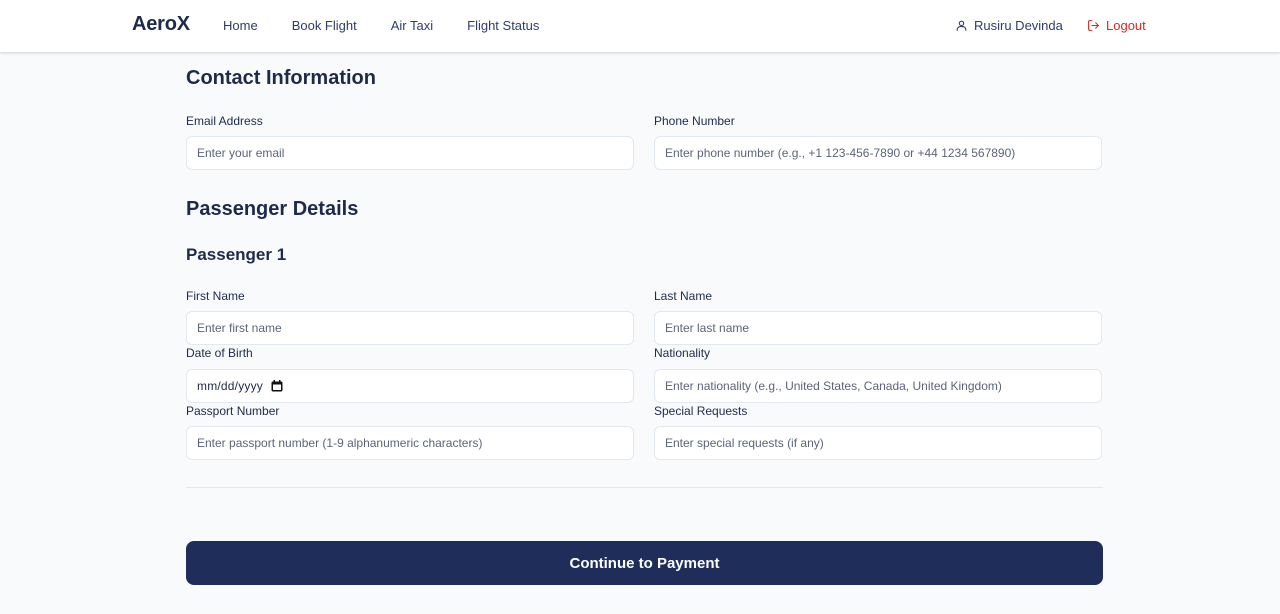  Describe the element at coordinates (683, 296) in the screenshot. I see `last-name-label: Last Name` at that location.